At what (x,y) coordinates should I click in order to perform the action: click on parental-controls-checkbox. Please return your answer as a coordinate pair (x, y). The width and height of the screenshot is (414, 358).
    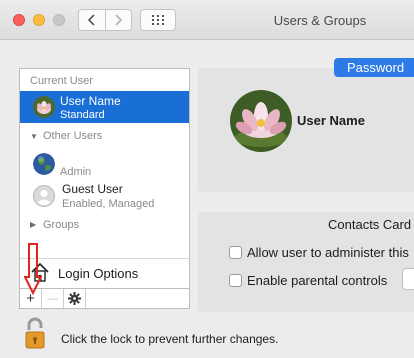
    Looking at the image, I should click on (235, 280).